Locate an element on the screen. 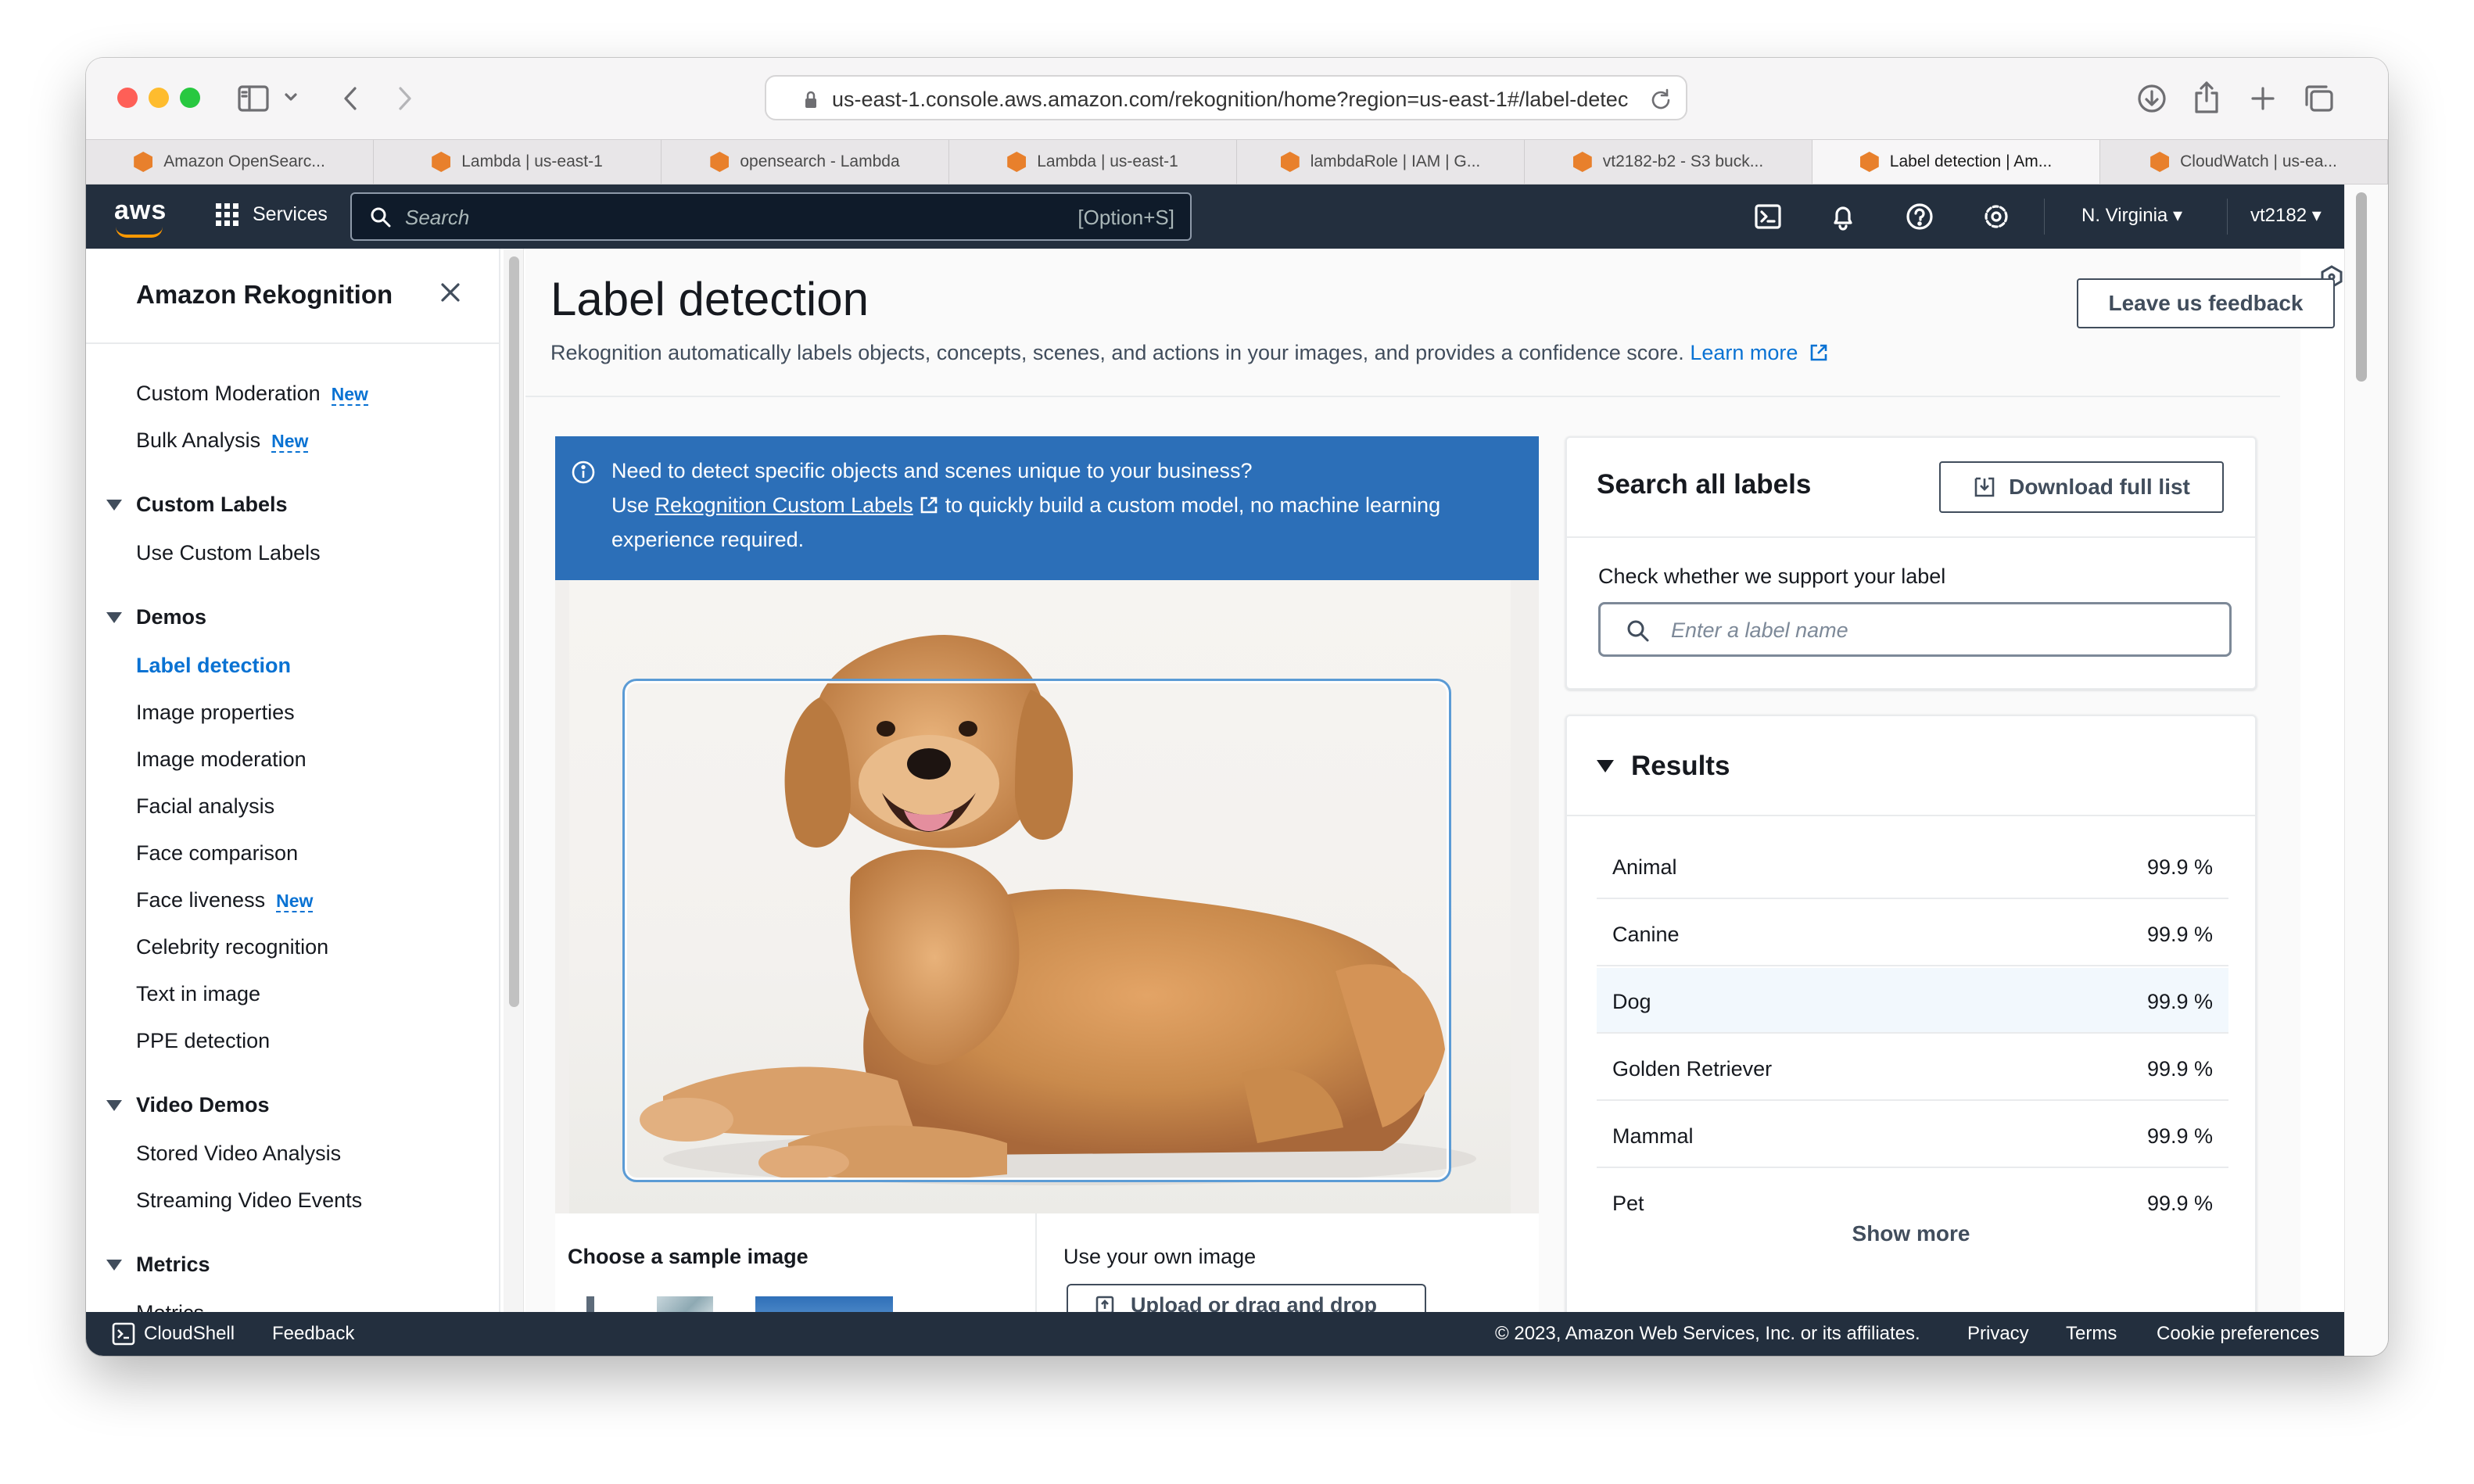 This screenshot has width=2474, height=1484. aws-logo-text: aws is located at coordinates (140, 210).